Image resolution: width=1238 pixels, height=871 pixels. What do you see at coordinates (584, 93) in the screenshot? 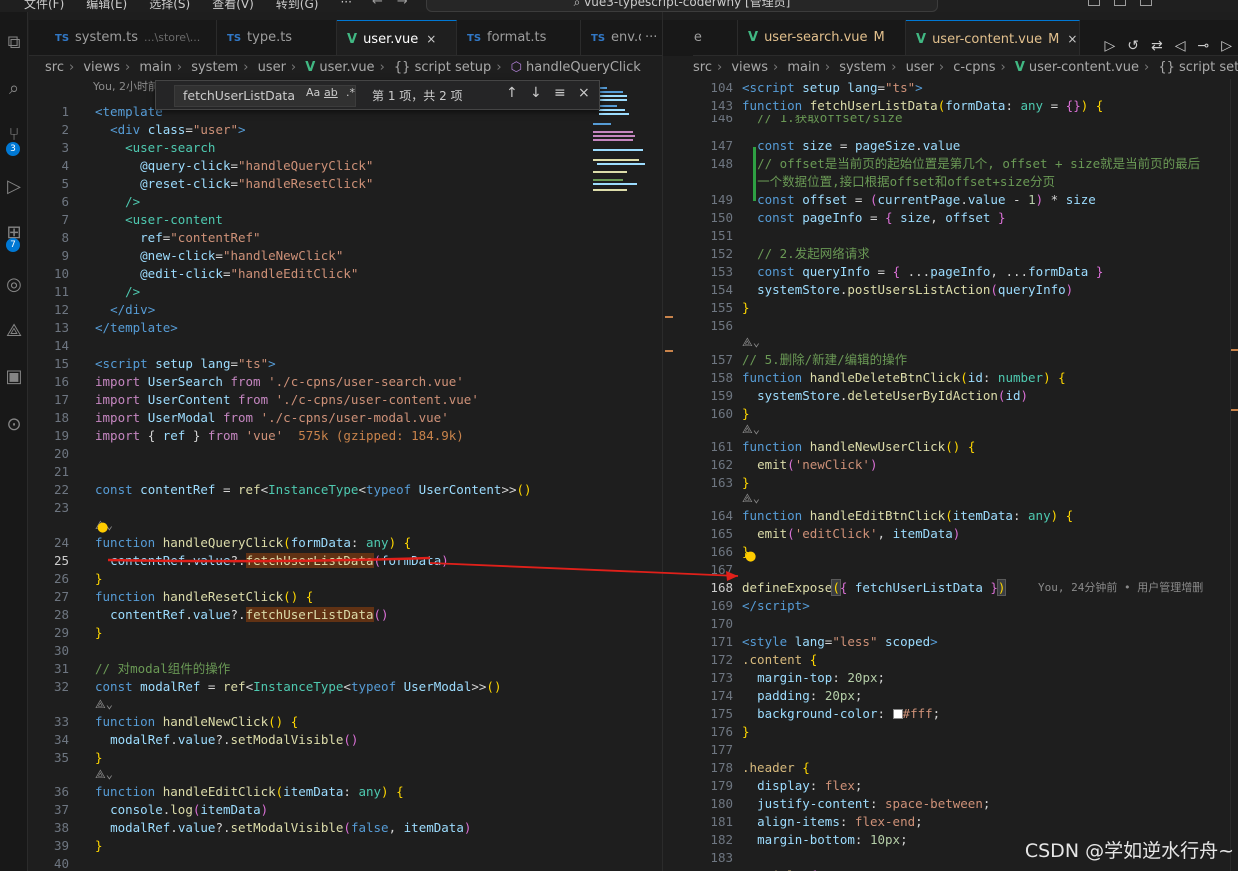
I see `close-find-button: ×` at bounding box center [584, 93].